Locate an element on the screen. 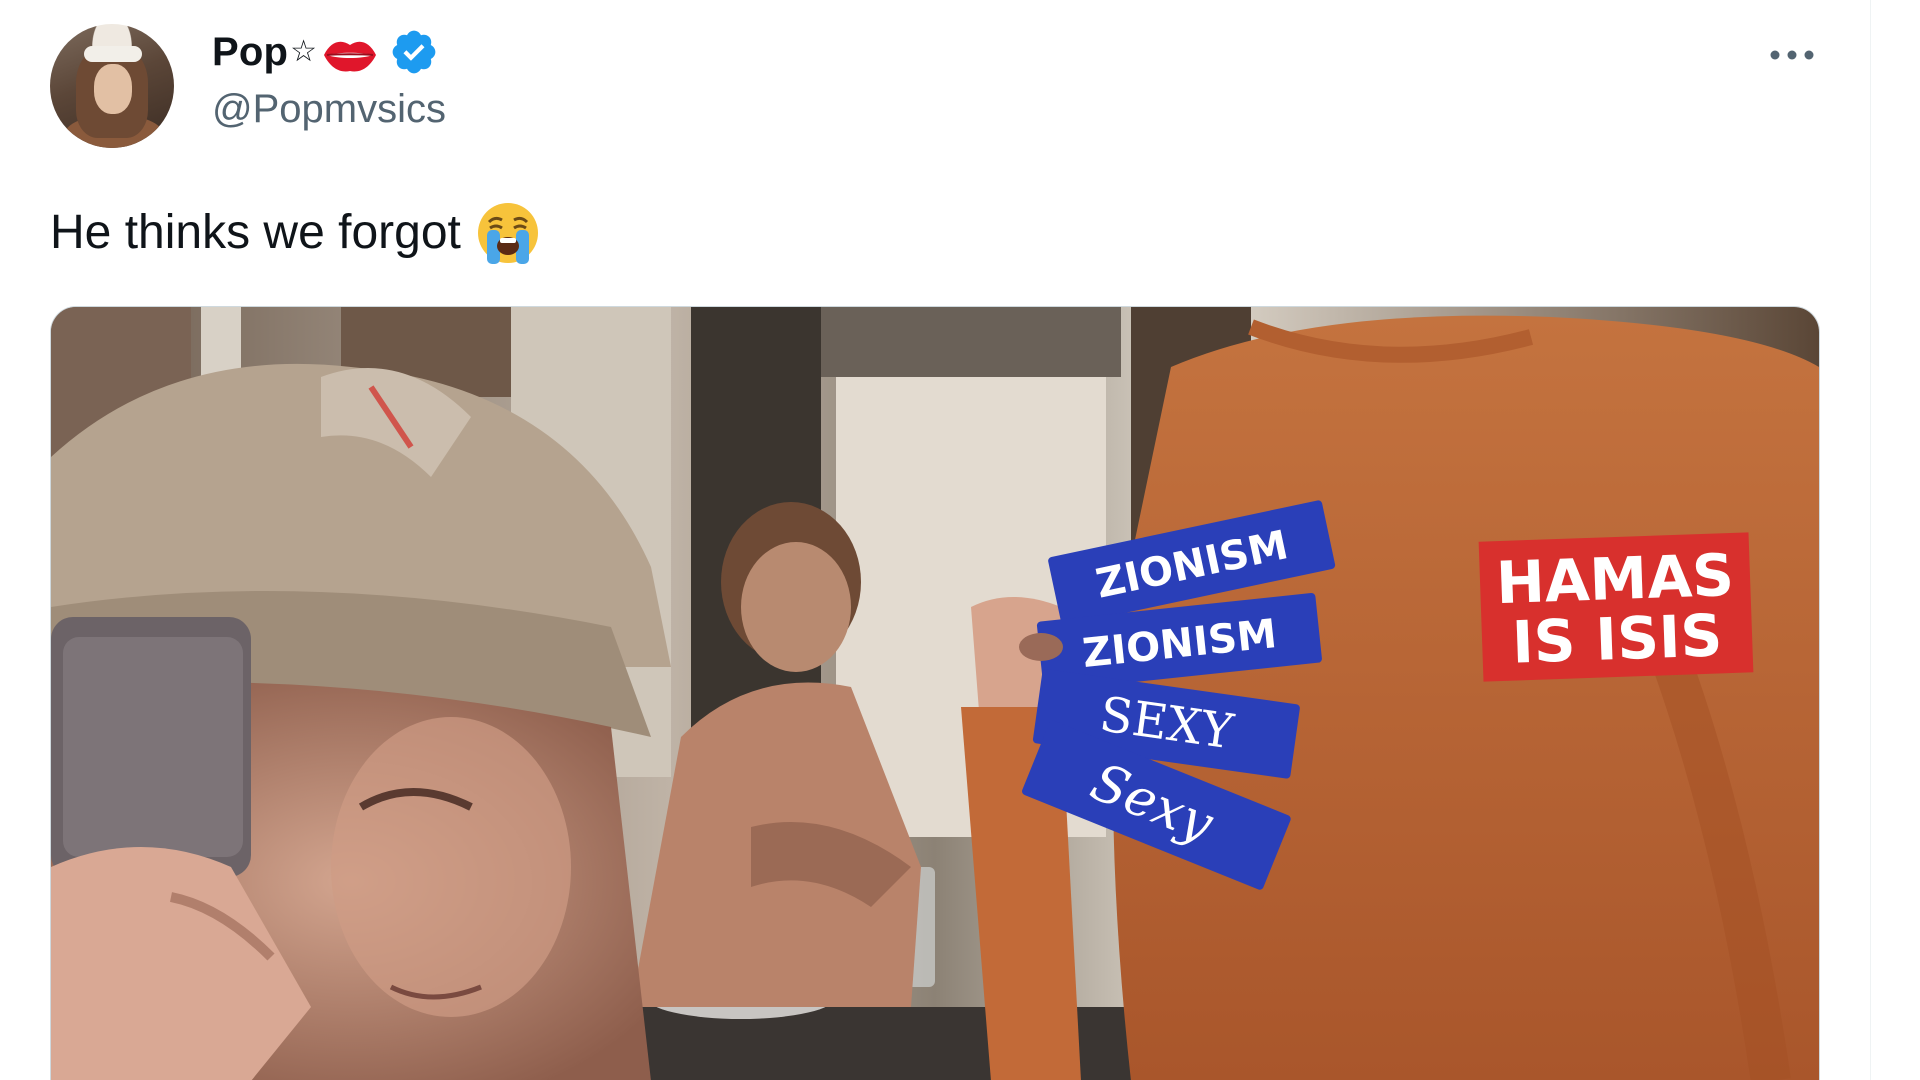  star-icon: ☆ is located at coordinates (304, 51).